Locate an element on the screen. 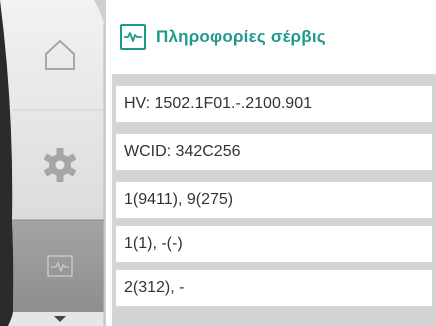 This screenshot has width=436, height=326. gear-icon is located at coordinates (60, 165).